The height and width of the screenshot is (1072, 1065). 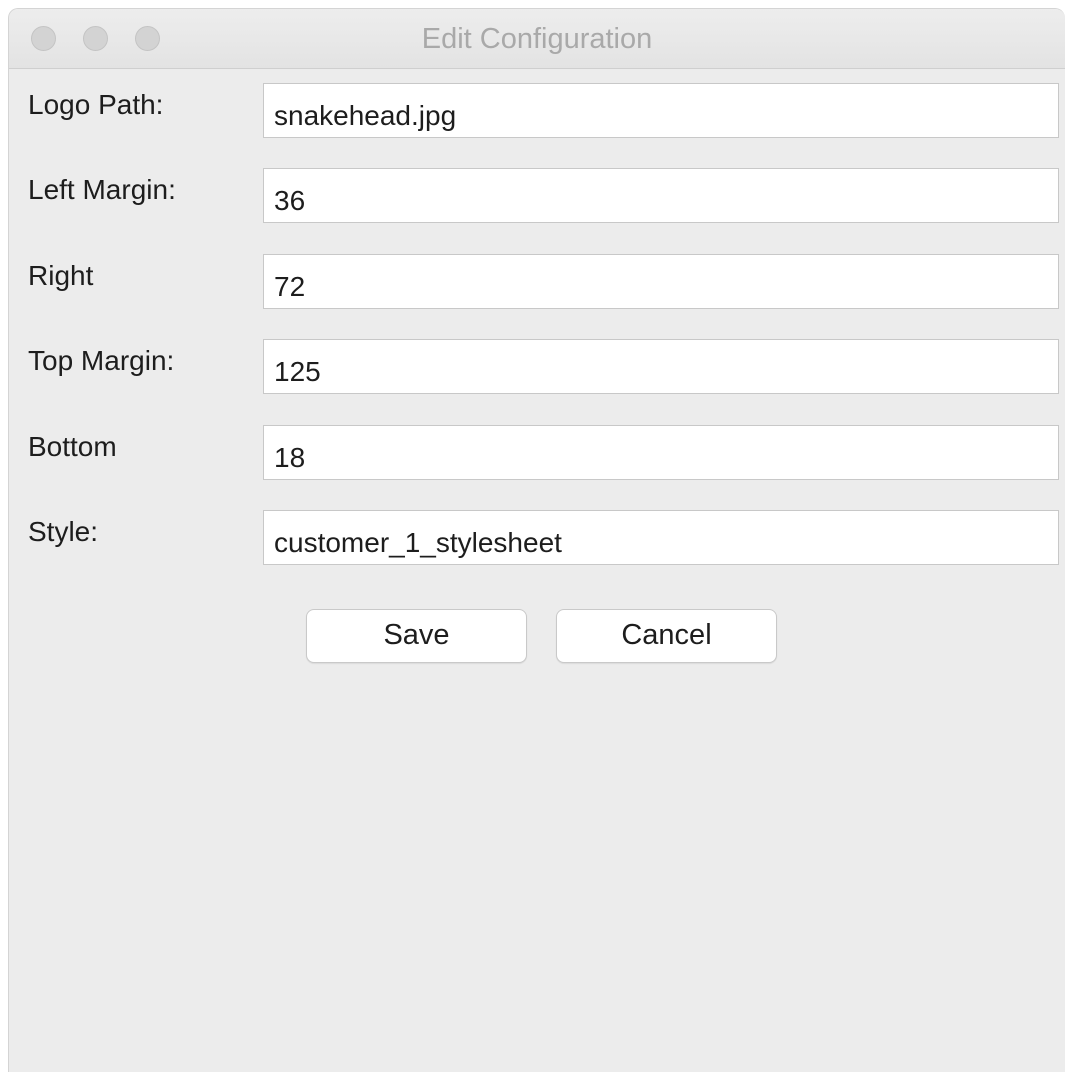 I want to click on bottom-margin-label: Bottom, so click(x=72, y=446).